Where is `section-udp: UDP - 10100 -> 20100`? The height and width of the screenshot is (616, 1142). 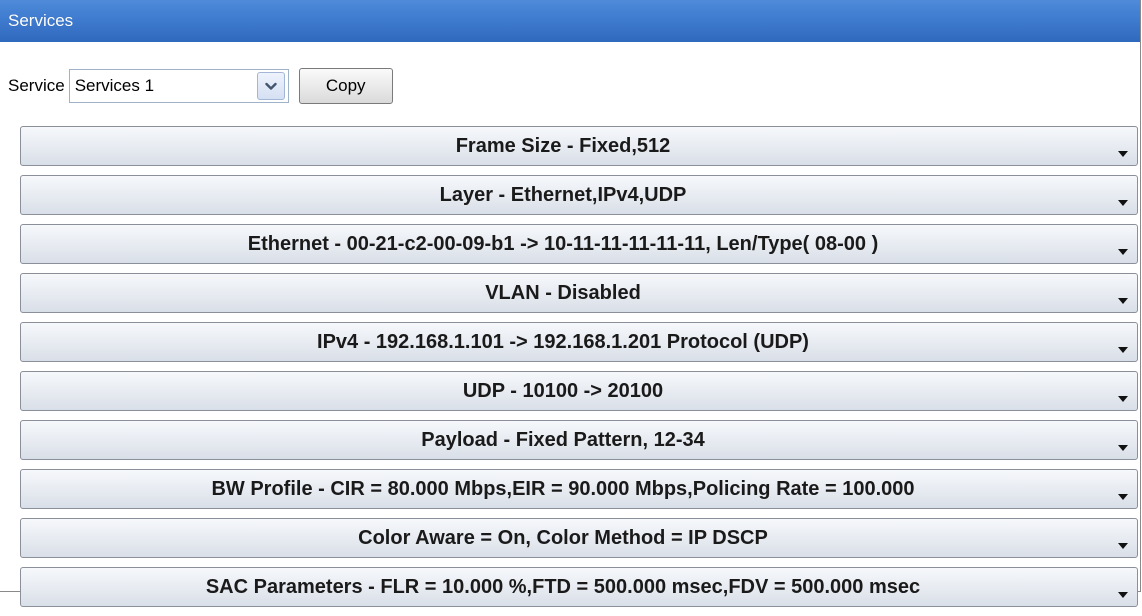 section-udp: UDP - 10100 -> 20100 is located at coordinates (579, 391).